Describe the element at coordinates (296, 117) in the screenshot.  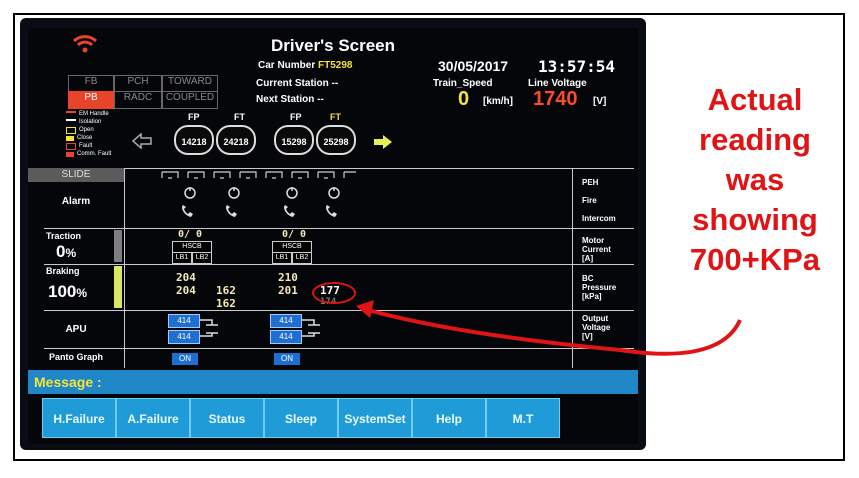
I see `car-type-3: FP` at that location.